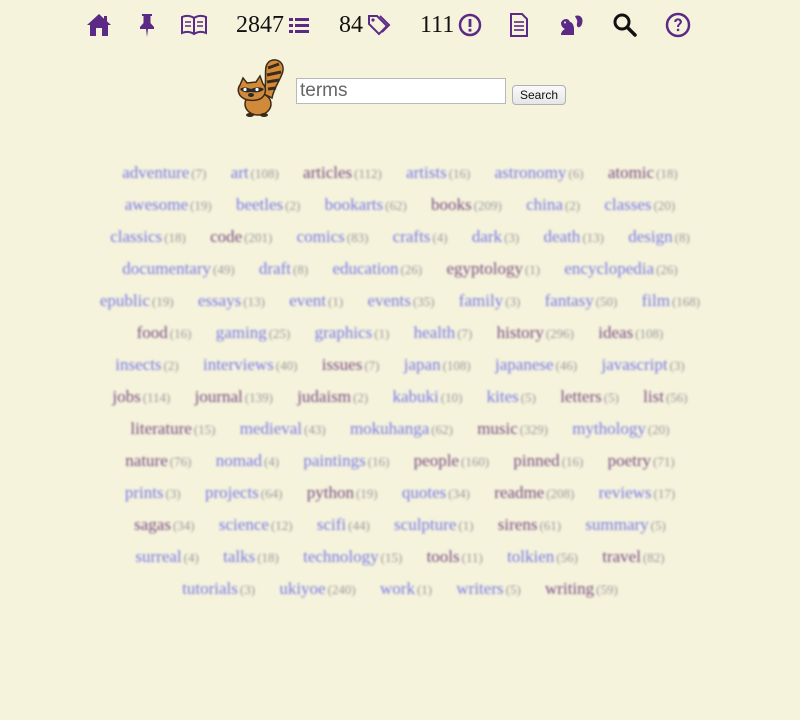 This screenshot has height=720, width=800. I want to click on search-input, so click(401, 91).